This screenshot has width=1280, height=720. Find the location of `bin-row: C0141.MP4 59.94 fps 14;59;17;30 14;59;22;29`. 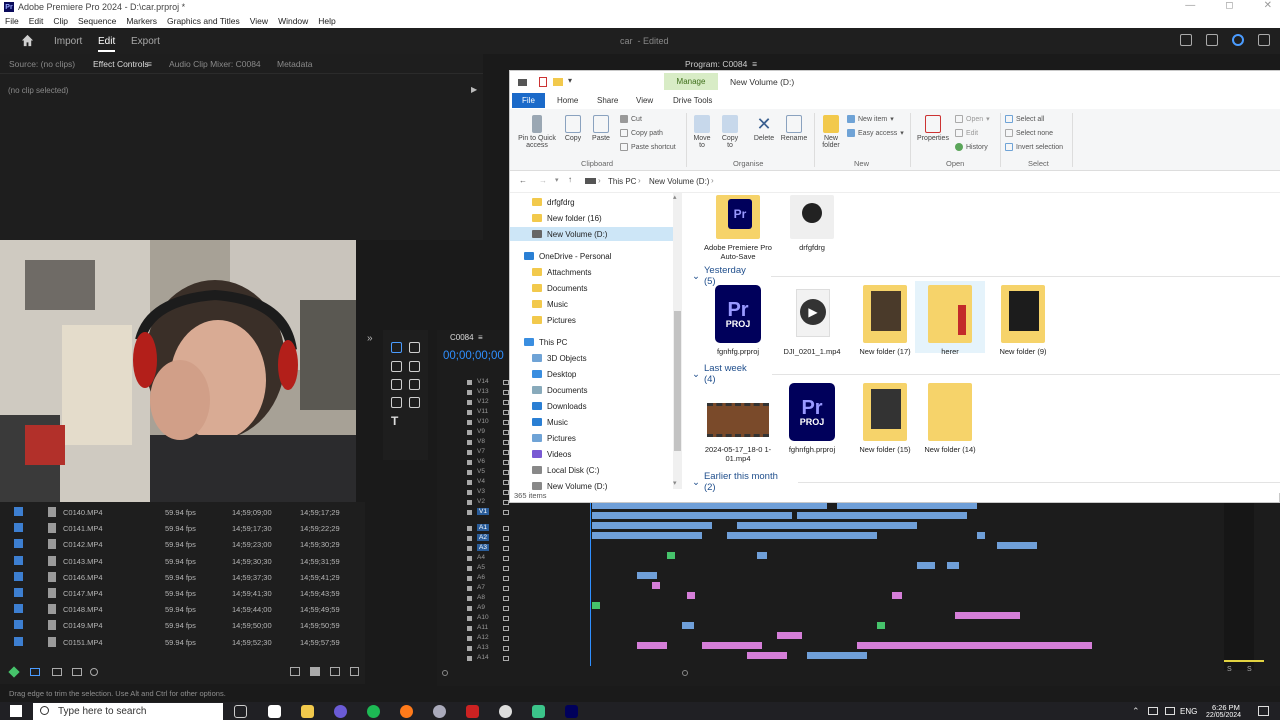

bin-row: C0141.MP4 59.94 fps 14;59;17;30 14;59;22;29 is located at coordinates (182, 528).